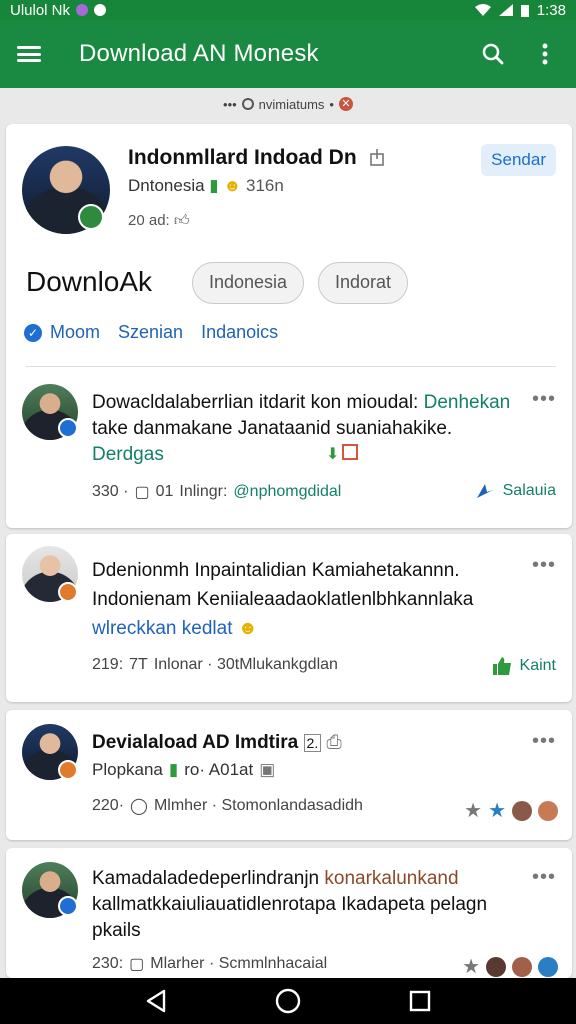 This screenshot has width=576, height=1024. Describe the element at coordinates (291, 366) in the screenshot. I see `divider` at that location.